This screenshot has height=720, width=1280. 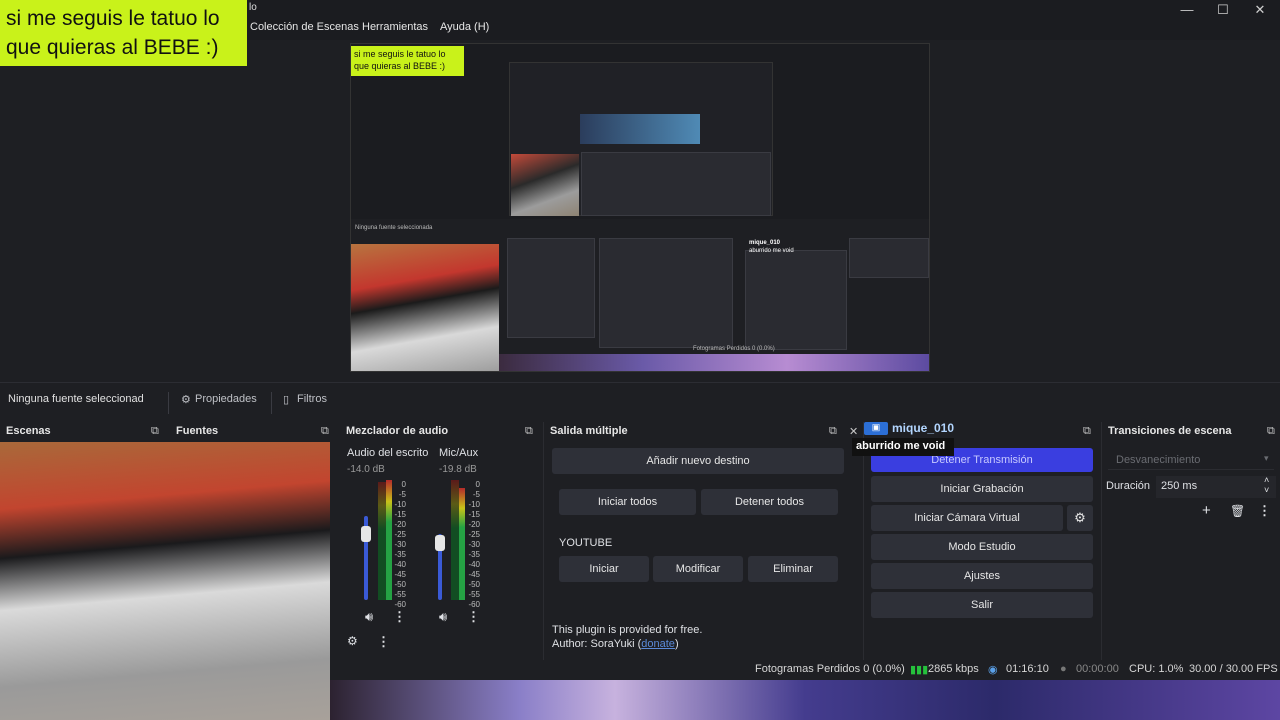 I want to click on start-virtual-camera-button: Iniciar Cámara Virtual, so click(x=967, y=518).